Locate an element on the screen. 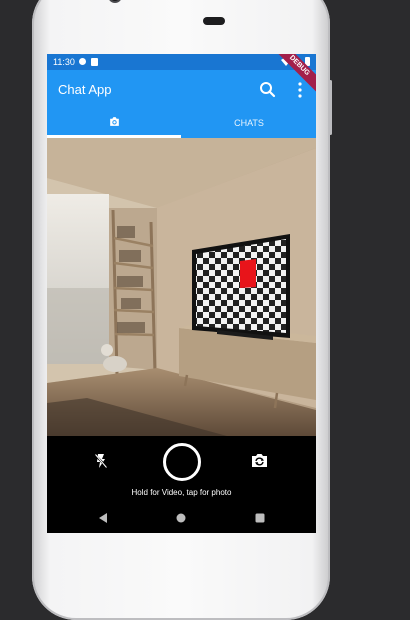 The height and width of the screenshot is (620, 410). camera-controls: Hold for Video, tap for photo is located at coordinates (181, 470).